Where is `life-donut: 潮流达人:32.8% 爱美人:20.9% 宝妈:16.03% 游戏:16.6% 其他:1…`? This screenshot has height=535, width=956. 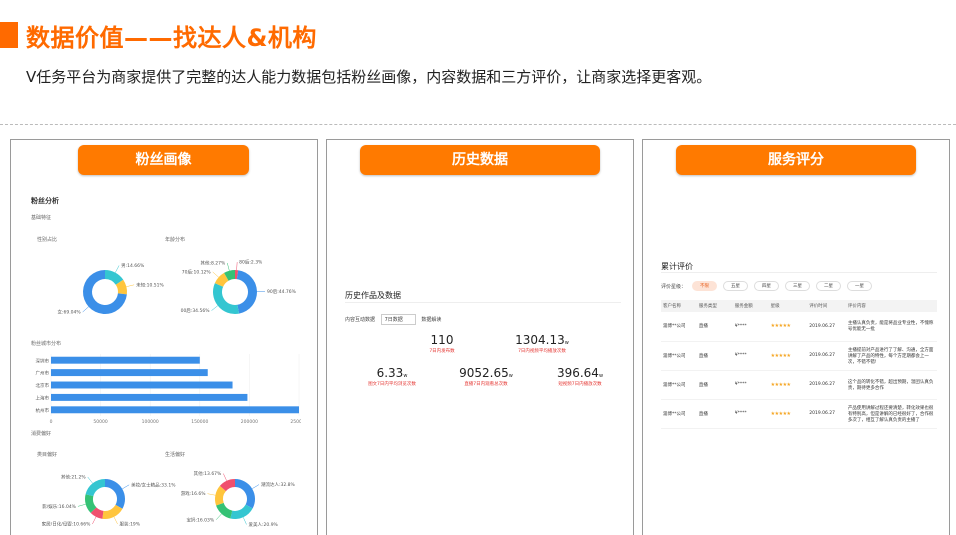 life-donut: 潮流达人:32.8% 爱美人:20.9% 宝妈:16.03% 游戏:16.6% 其他:1… is located at coordinates (238, 499).